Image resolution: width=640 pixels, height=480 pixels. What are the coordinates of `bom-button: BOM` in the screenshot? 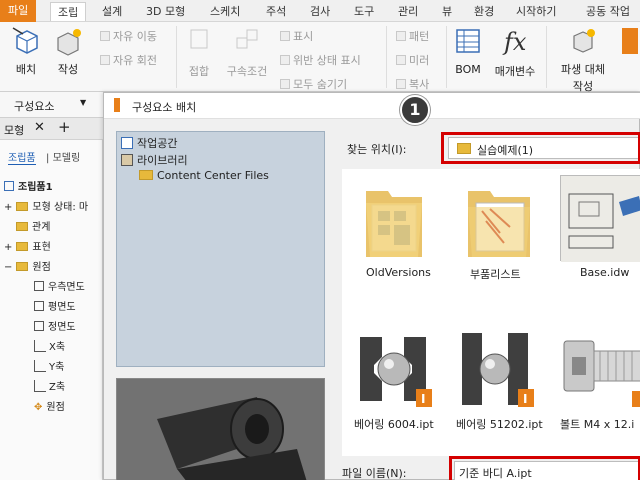 It's located at (468, 51).